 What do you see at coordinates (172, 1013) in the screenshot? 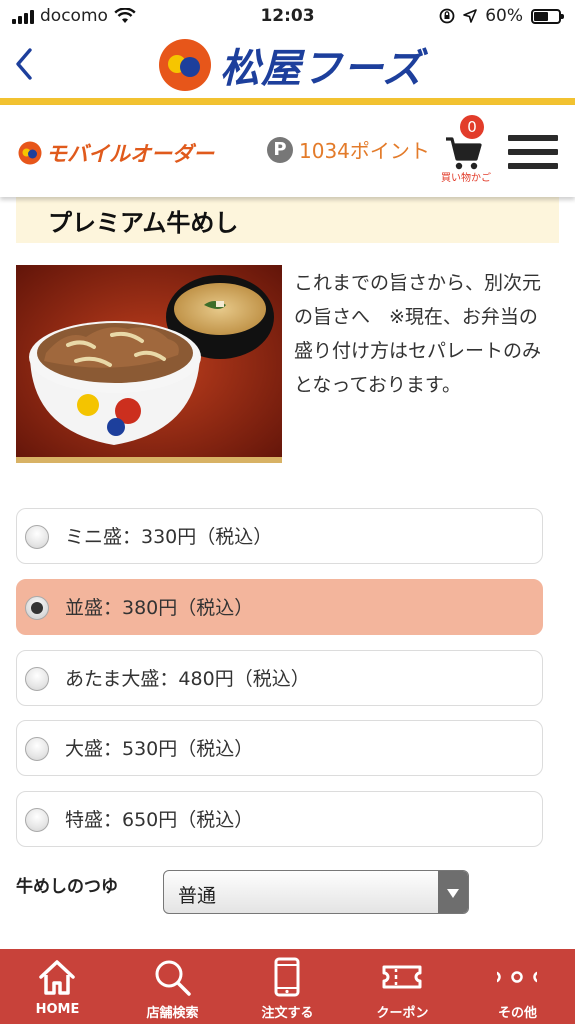
I see `tab-label: 店舗検索` at bounding box center [172, 1013].